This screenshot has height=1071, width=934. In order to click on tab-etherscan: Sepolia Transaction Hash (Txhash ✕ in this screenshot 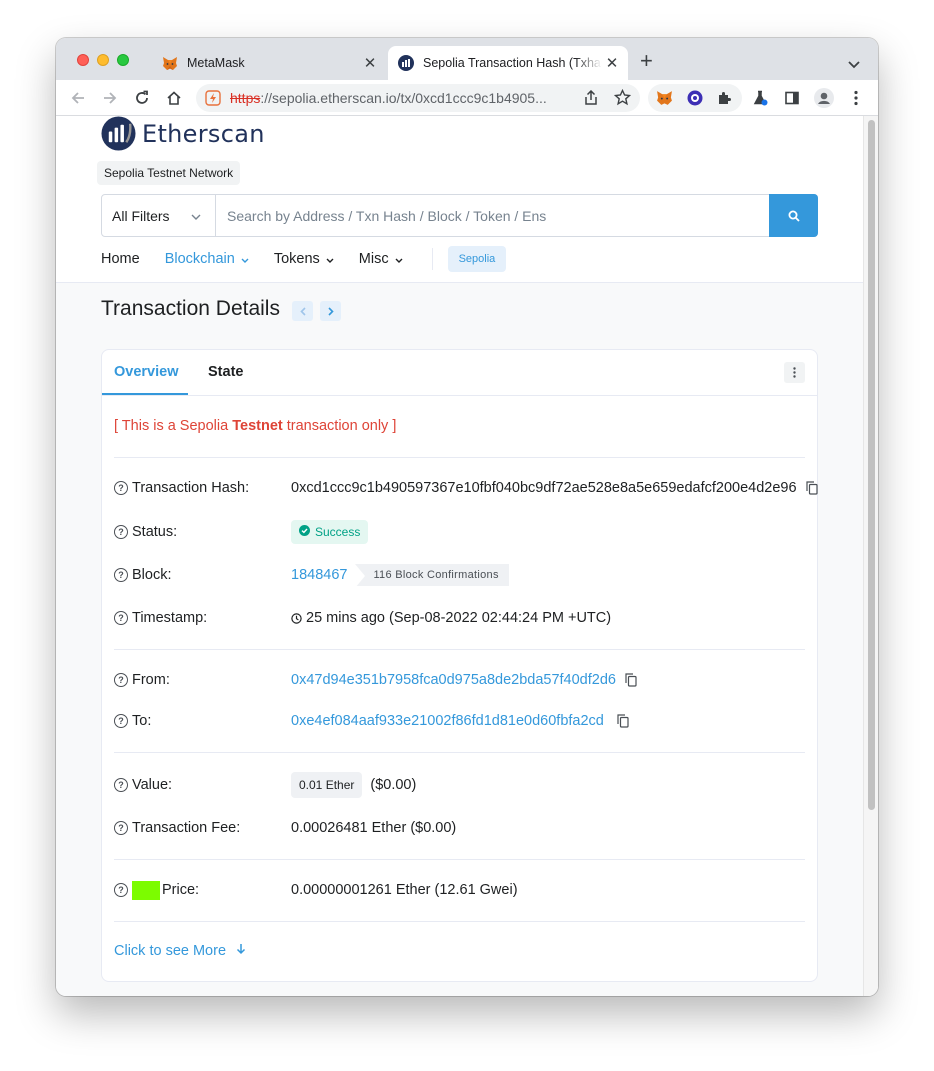, I will do `click(508, 63)`.